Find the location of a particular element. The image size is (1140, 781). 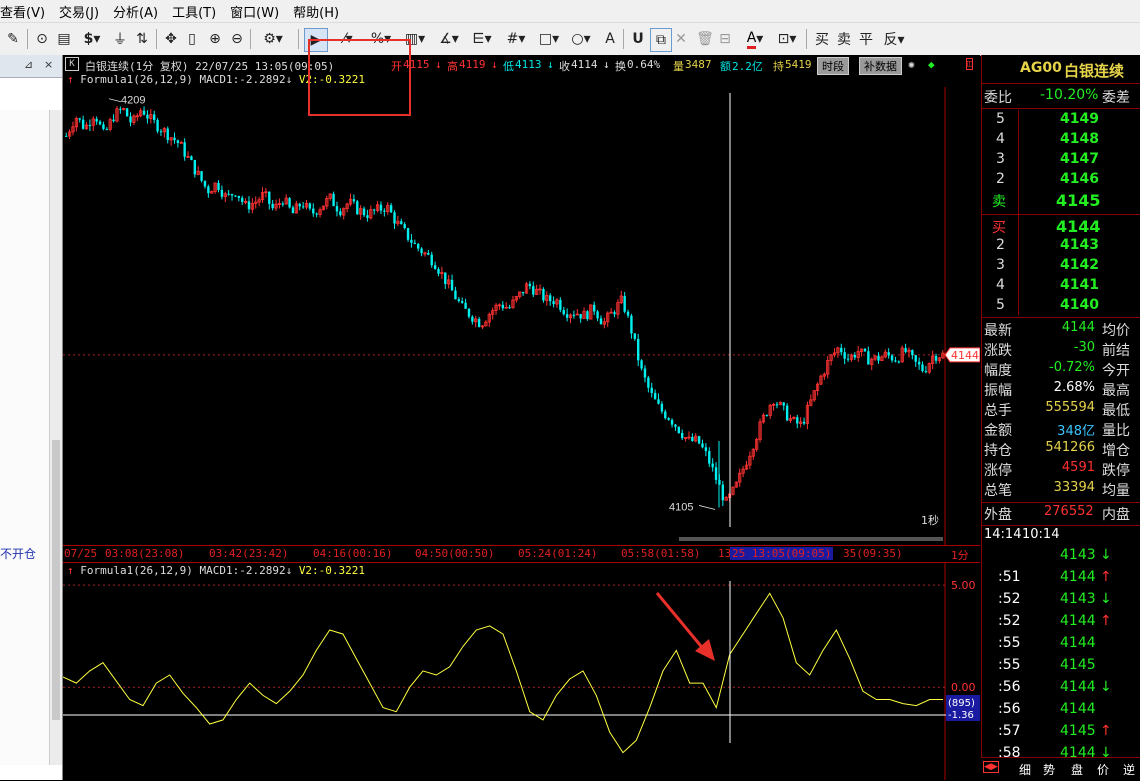

stat-right-label: 量比 is located at coordinates (1116, 431).